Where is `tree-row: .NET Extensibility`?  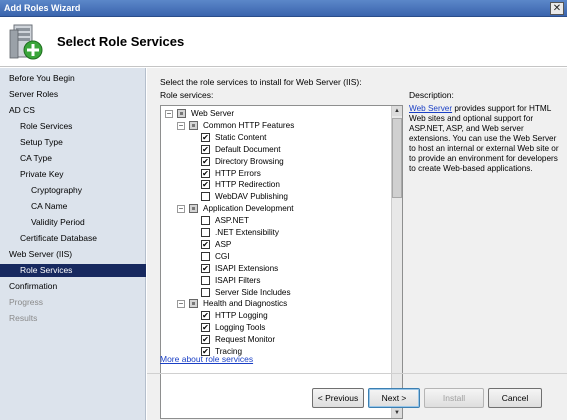
tree-row: .NET Extensibility is located at coordinates (276, 233).